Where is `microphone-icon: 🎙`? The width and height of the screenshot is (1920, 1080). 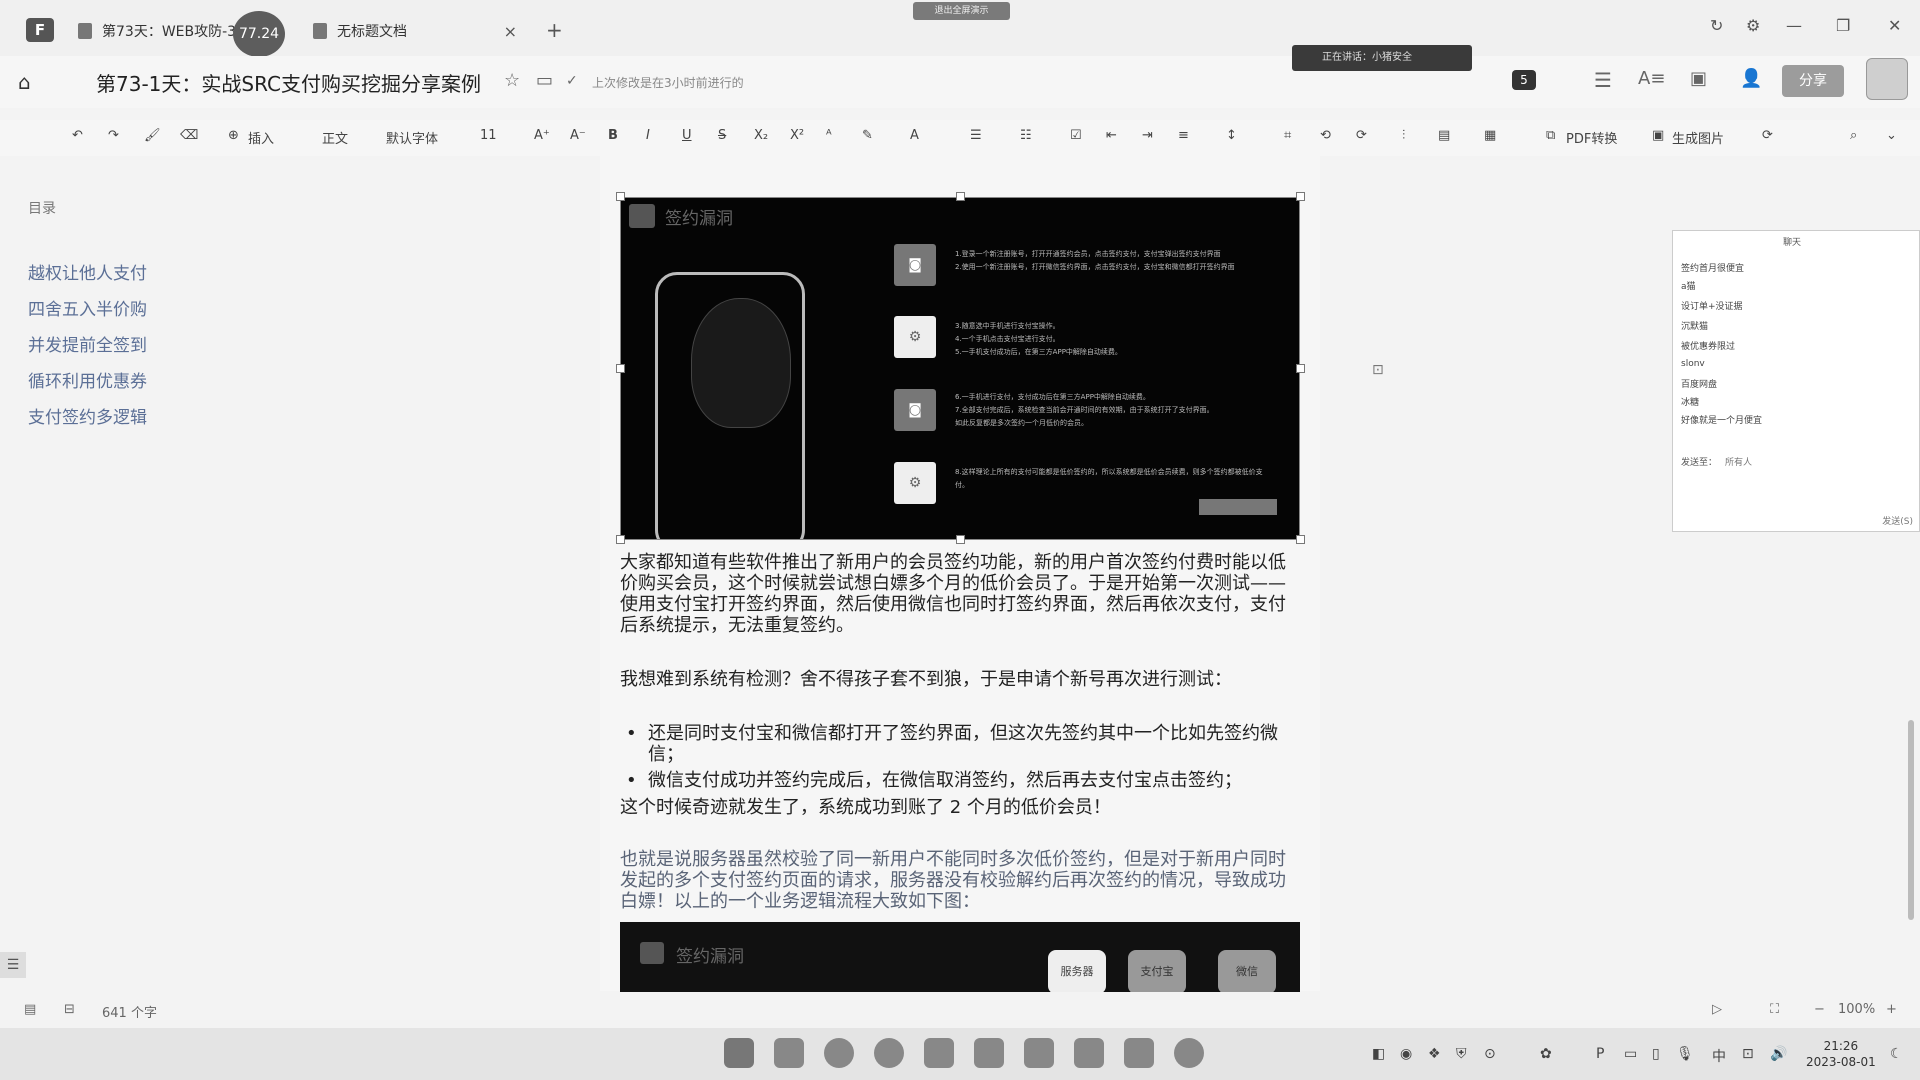 microphone-icon: 🎙 is located at coordinates (1685, 1054).